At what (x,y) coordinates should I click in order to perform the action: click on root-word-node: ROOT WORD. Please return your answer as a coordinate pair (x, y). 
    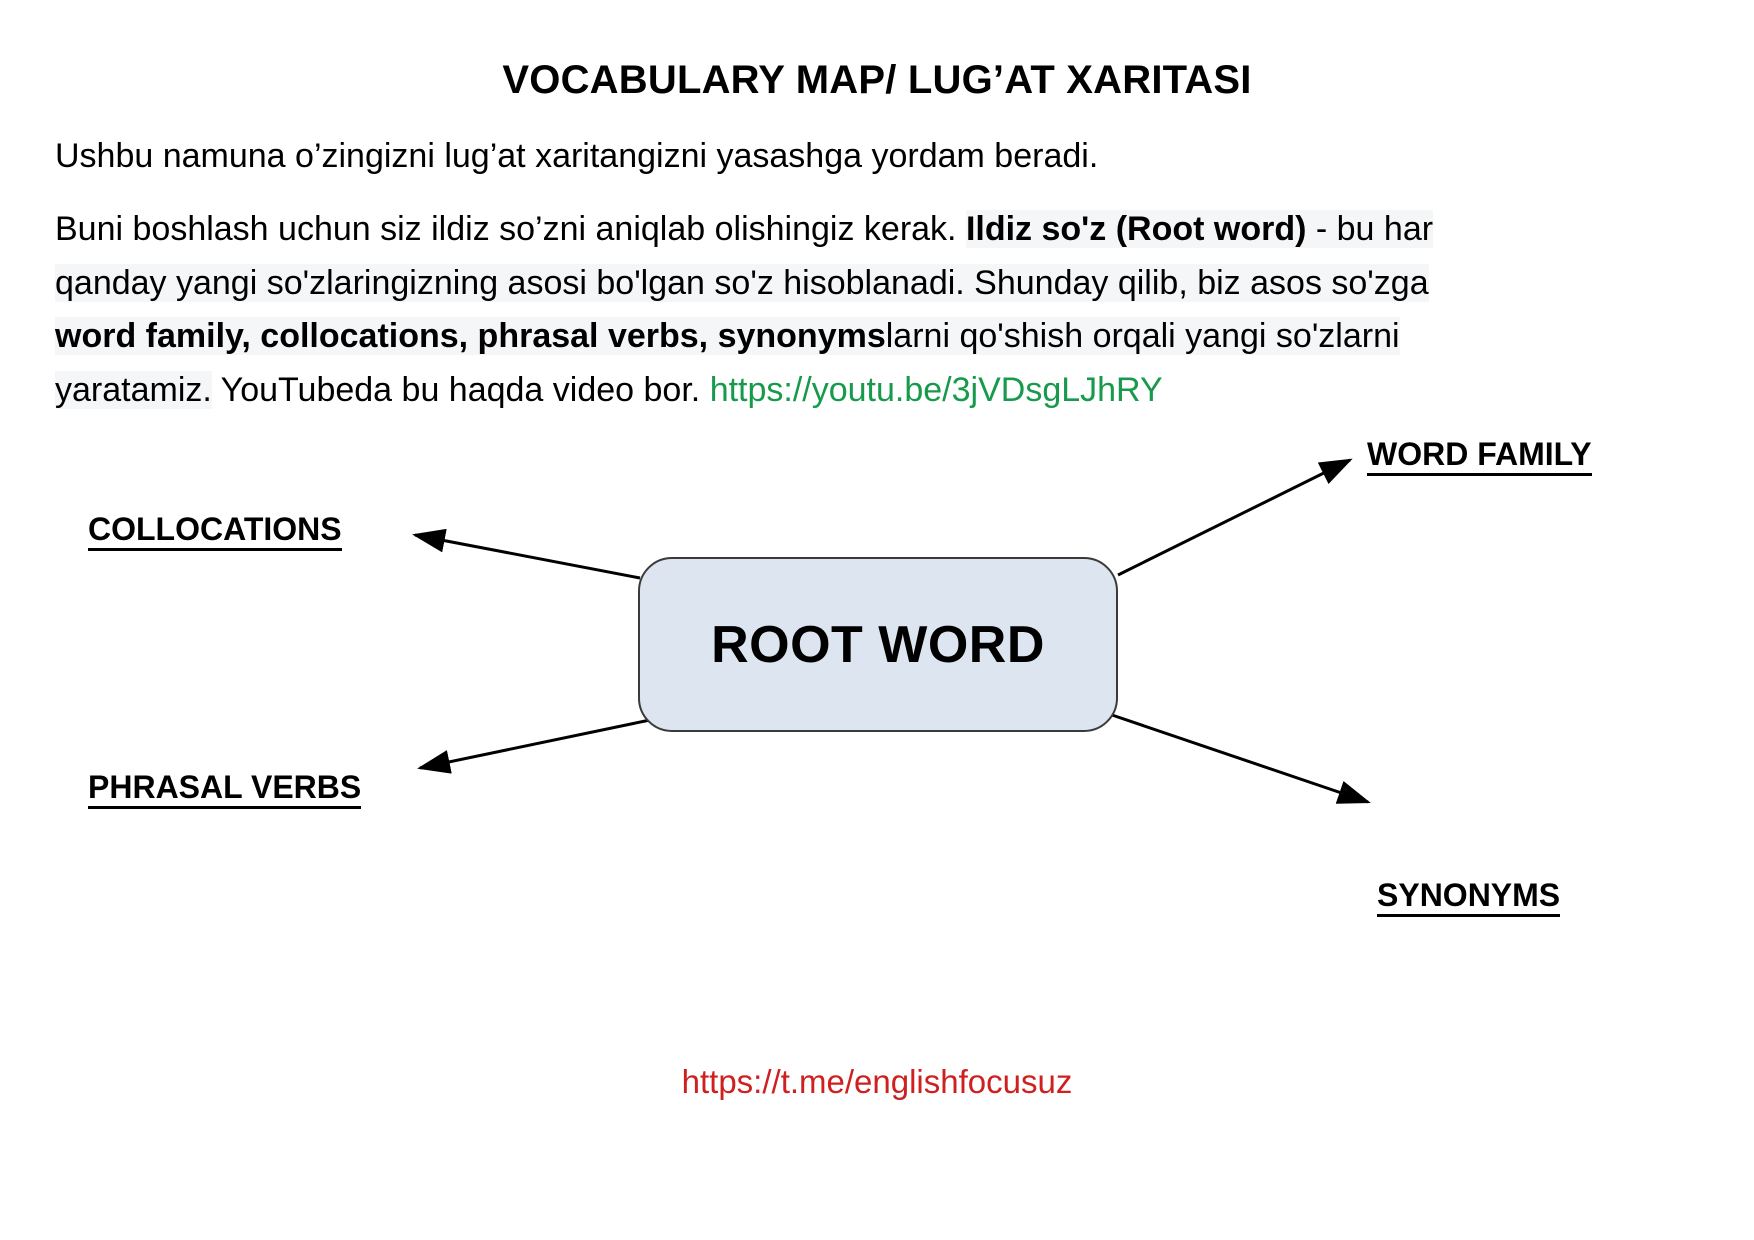
    Looking at the image, I should click on (878, 644).